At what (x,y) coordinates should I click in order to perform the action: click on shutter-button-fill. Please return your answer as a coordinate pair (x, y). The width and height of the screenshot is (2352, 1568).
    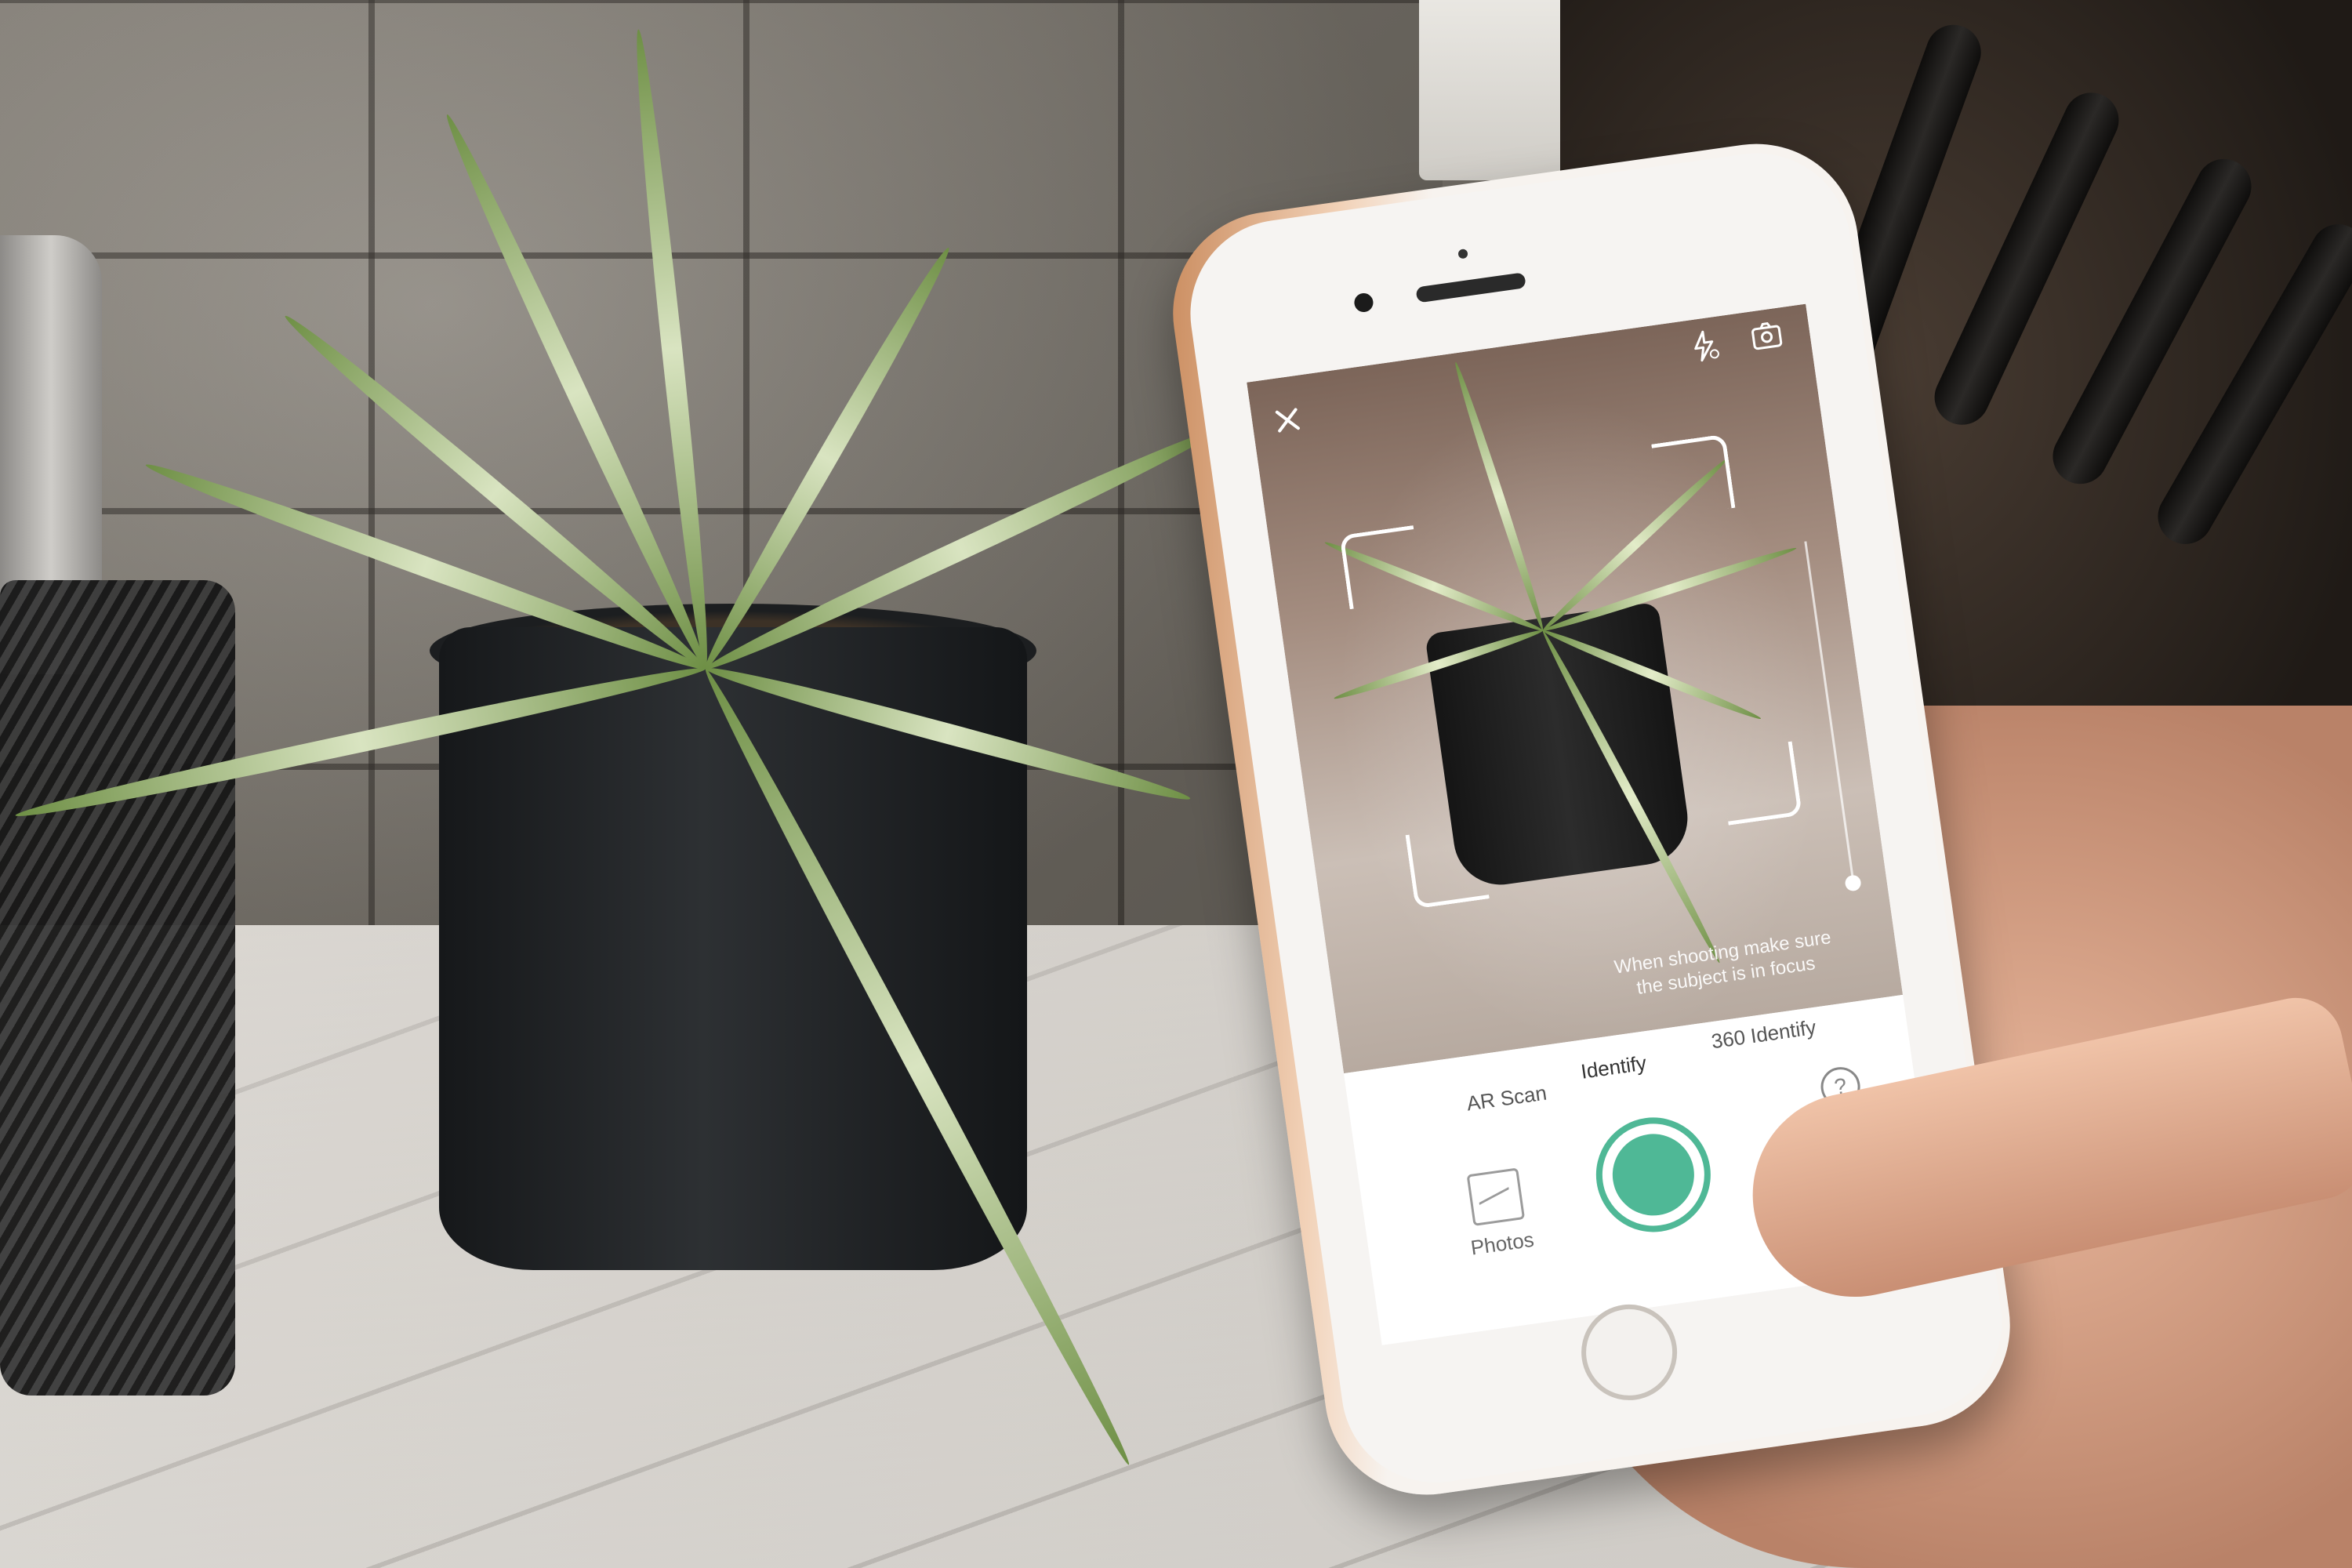
    Looking at the image, I should click on (1654, 1174).